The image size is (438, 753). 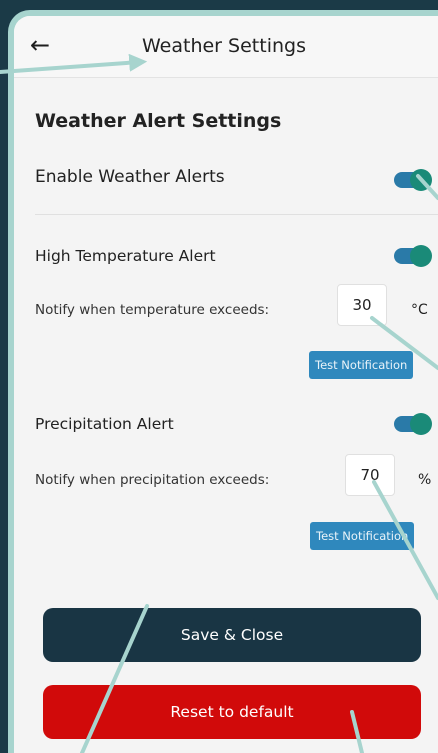 I want to click on high-temperature-alert-toggle, so click(x=413, y=256).